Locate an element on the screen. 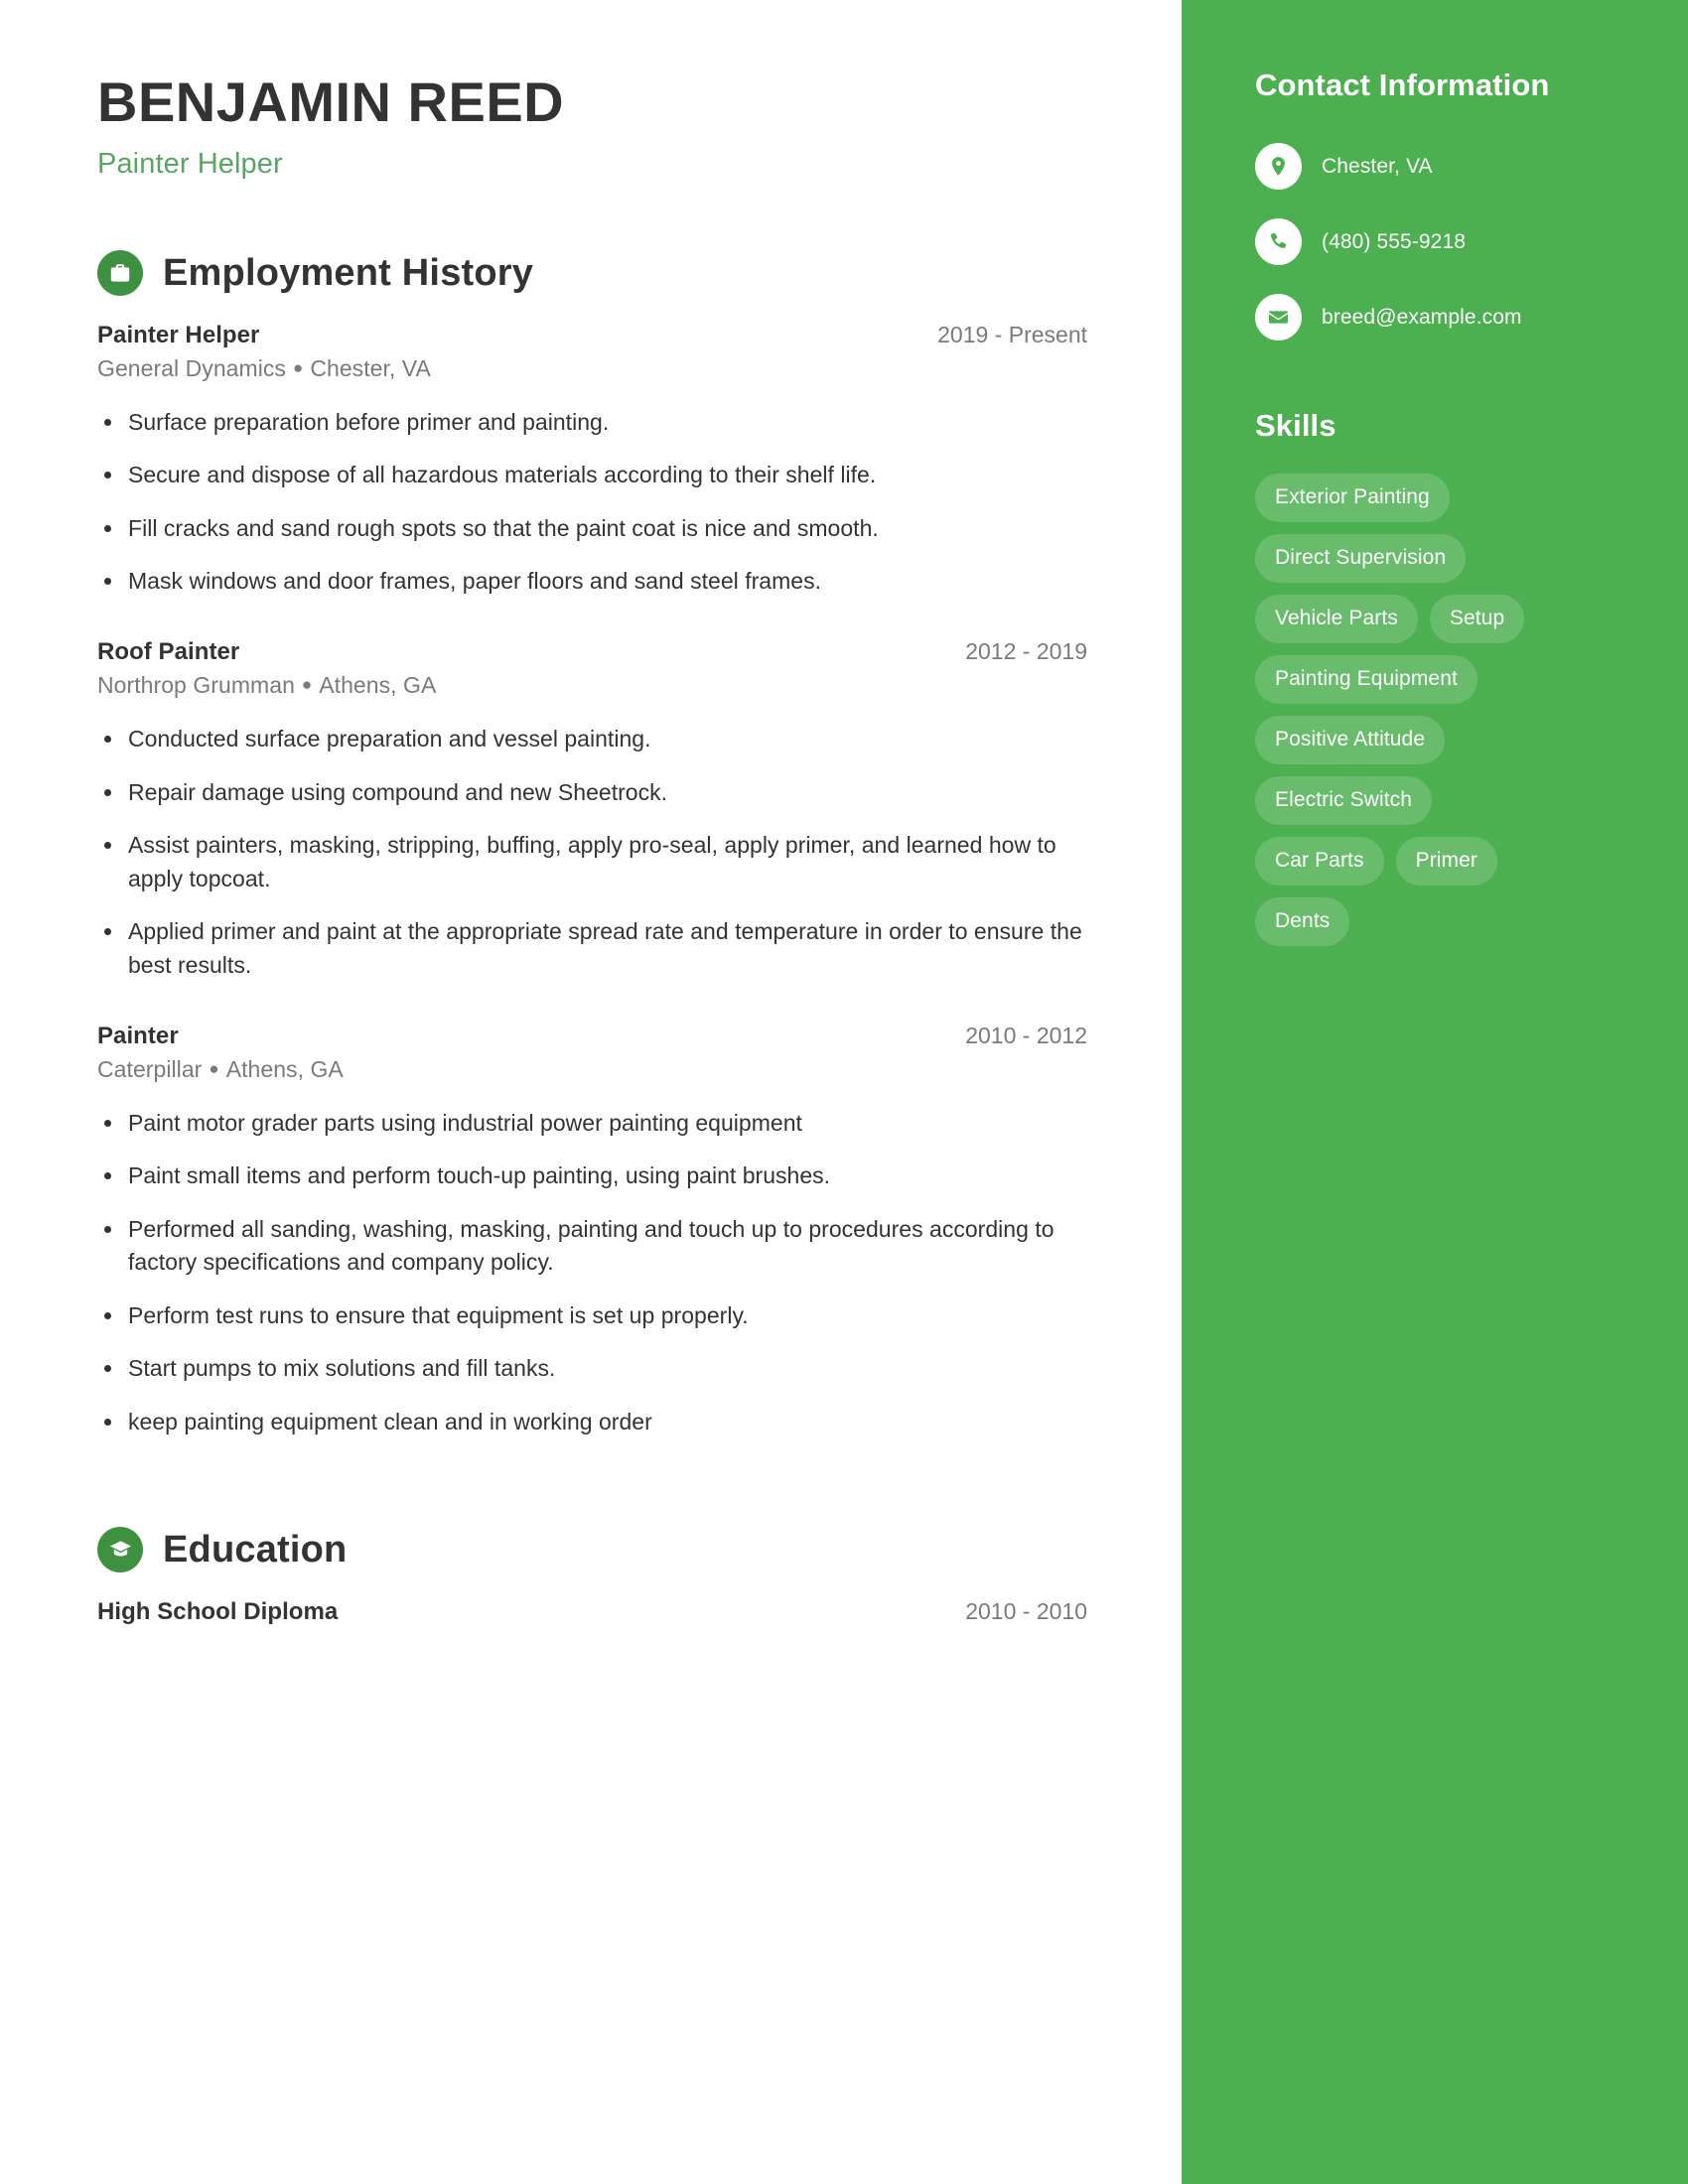 This screenshot has height=2184, width=1688. education-entries: High School Diploma 2010 - 2010 is located at coordinates (592, 1612).